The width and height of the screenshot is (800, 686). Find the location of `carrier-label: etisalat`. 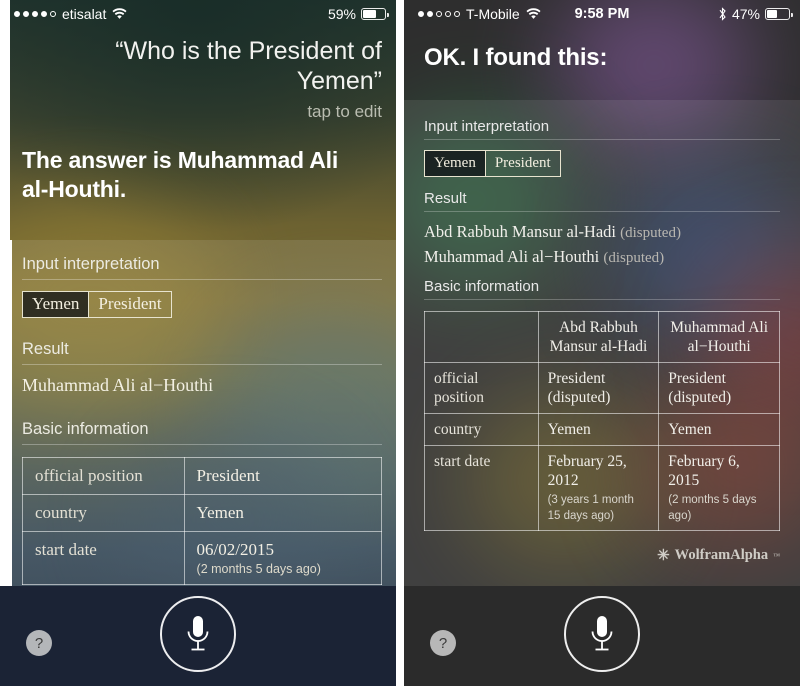

carrier-label: etisalat is located at coordinates (84, 14).